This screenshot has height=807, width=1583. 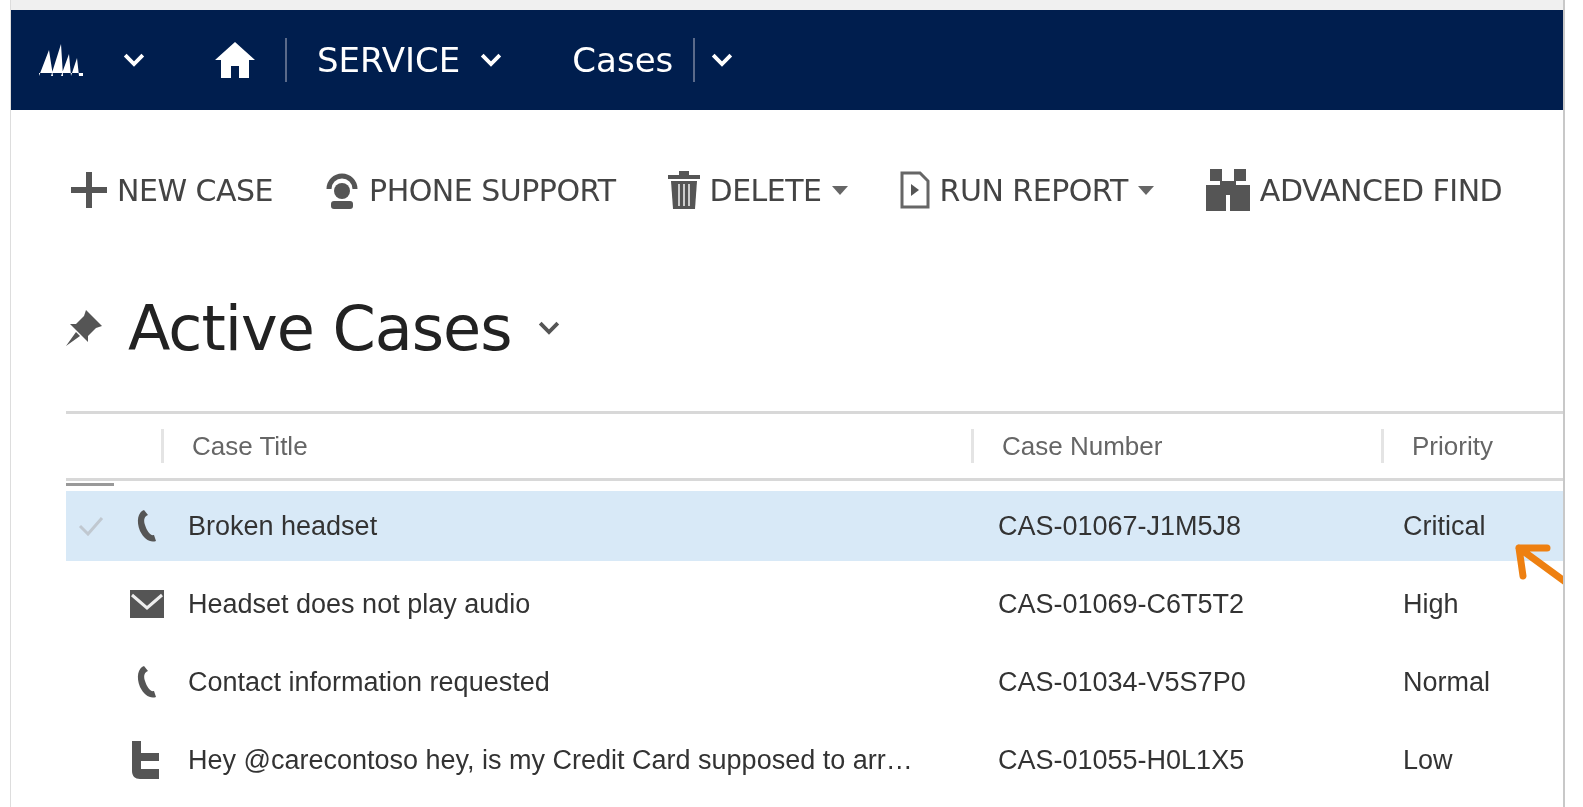 What do you see at coordinates (1428, 760) in the screenshot?
I see `table-cell-text: Low` at bounding box center [1428, 760].